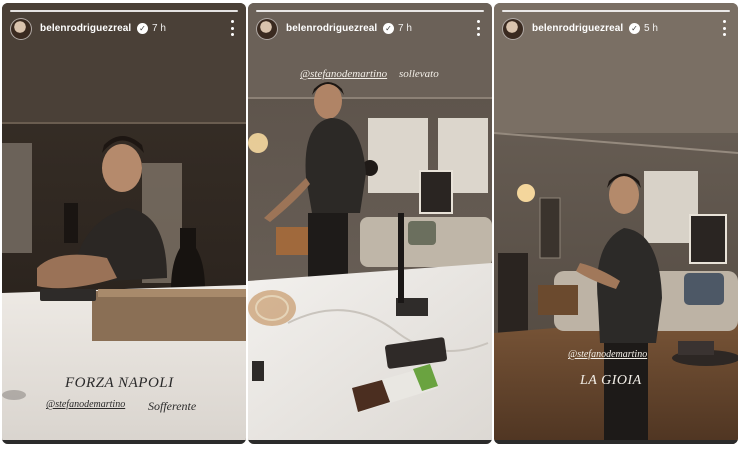  What do you see at coordinates (419, 74) in the screenshot?
I see `caption-text: sollevato` at bounding box center [419, 74].